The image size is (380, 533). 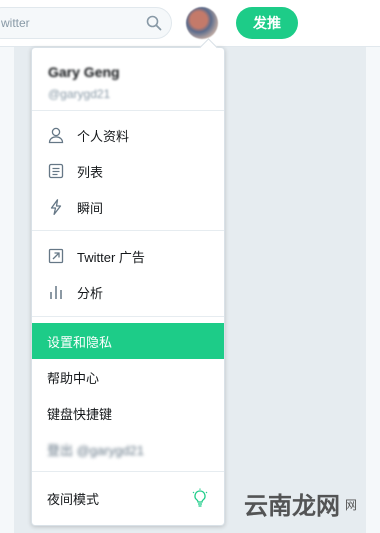 I want to click on analytics-icon, so click(x=56, y=292).